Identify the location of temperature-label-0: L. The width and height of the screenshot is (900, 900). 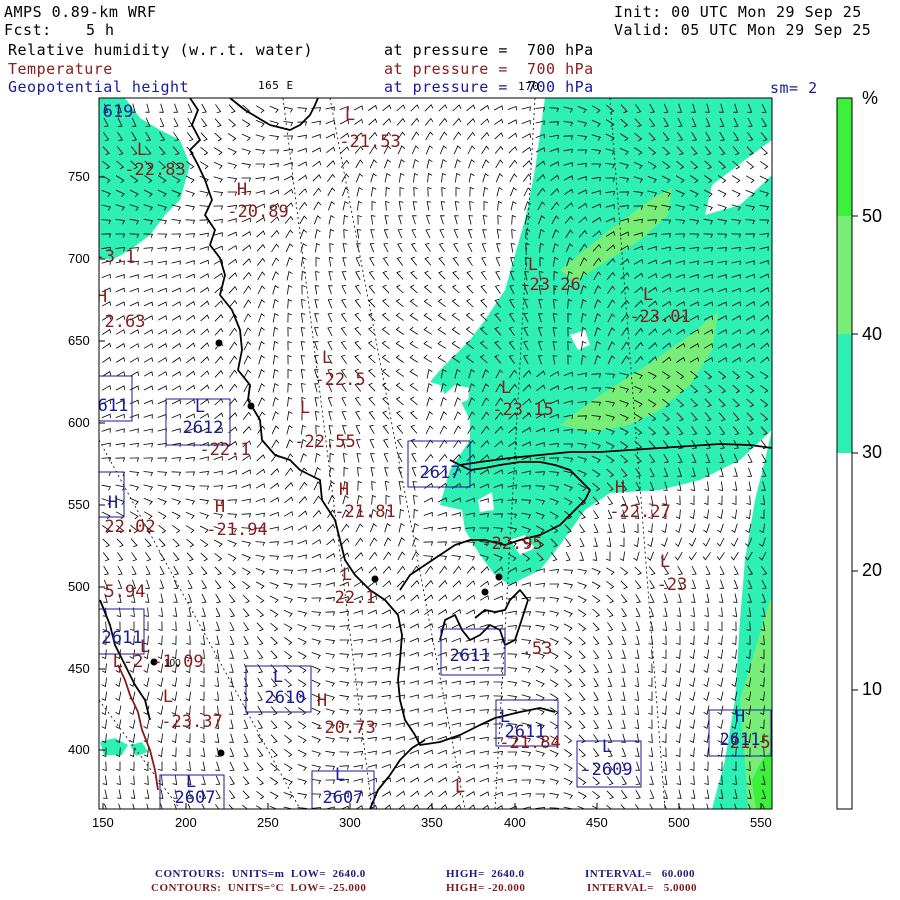
(350, 115).